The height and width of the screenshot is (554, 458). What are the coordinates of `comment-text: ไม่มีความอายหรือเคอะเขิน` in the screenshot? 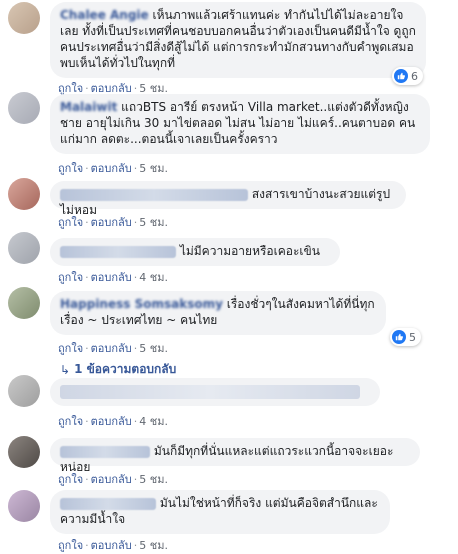 It's located at (249, 251).